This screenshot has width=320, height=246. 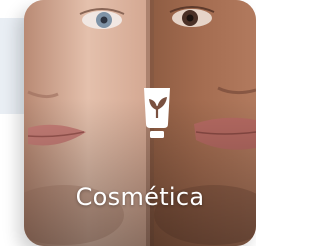 I want to click on category-label: Cosmética, so click(x=140, y=197).